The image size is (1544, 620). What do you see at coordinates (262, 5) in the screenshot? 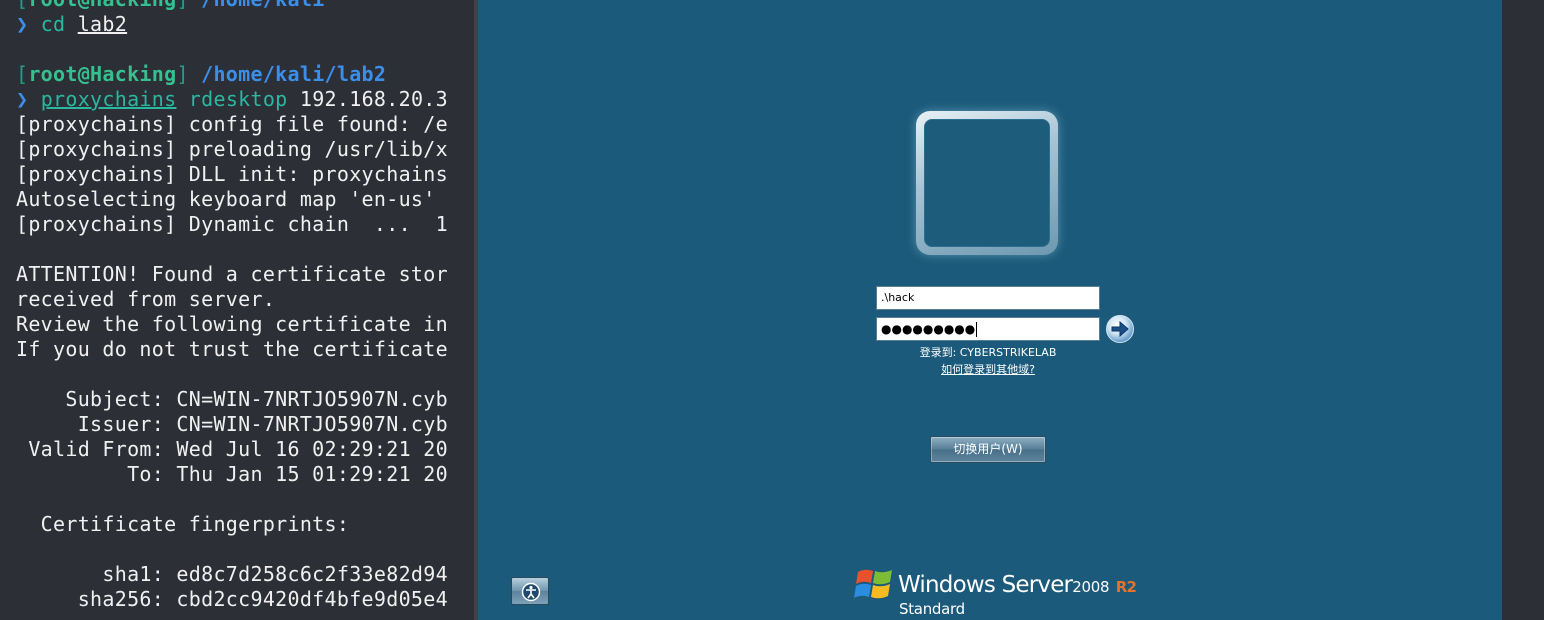
I see `prompt-path: /home/kali` at bounding box center [262, 5].